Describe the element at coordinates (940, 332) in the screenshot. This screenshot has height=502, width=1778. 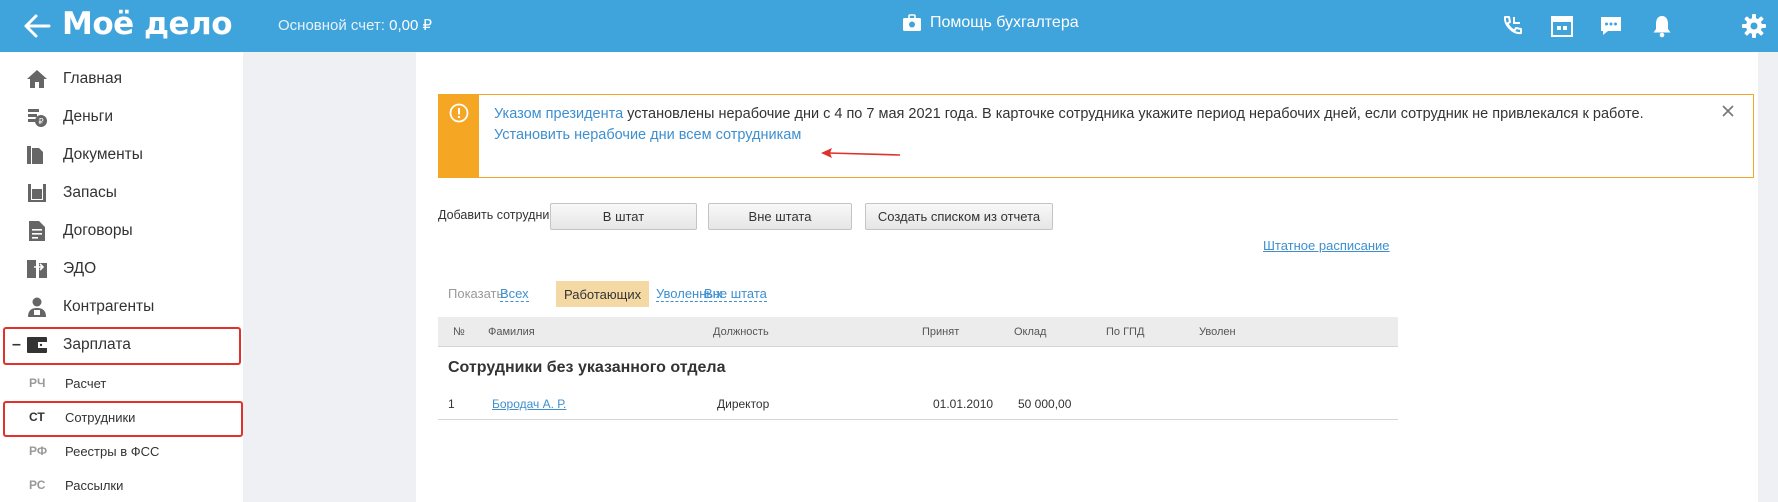
I see `column-hired: Принят` at that location.